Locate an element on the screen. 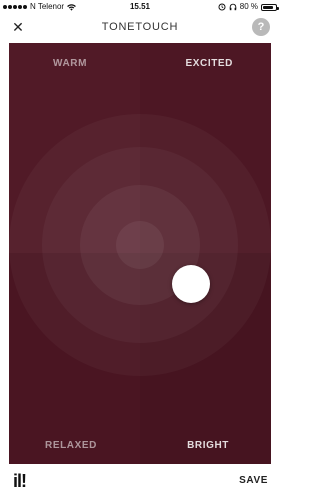 Image resolution: width=320 pixels, height=498 pixels. tone-knob is located at coordinates (191, 284).